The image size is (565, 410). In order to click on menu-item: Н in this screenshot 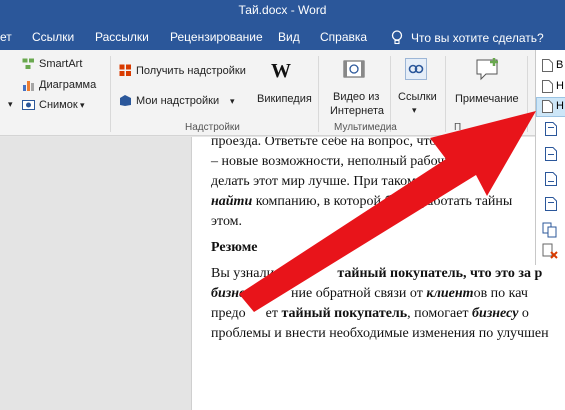, I will do `click(550, 87)`.